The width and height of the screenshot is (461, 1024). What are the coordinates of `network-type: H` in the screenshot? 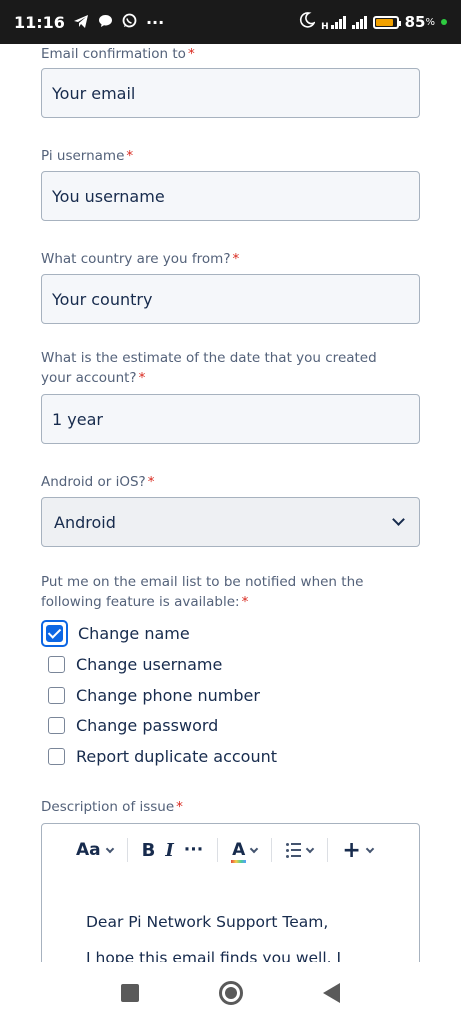 It's located at (325, 27).